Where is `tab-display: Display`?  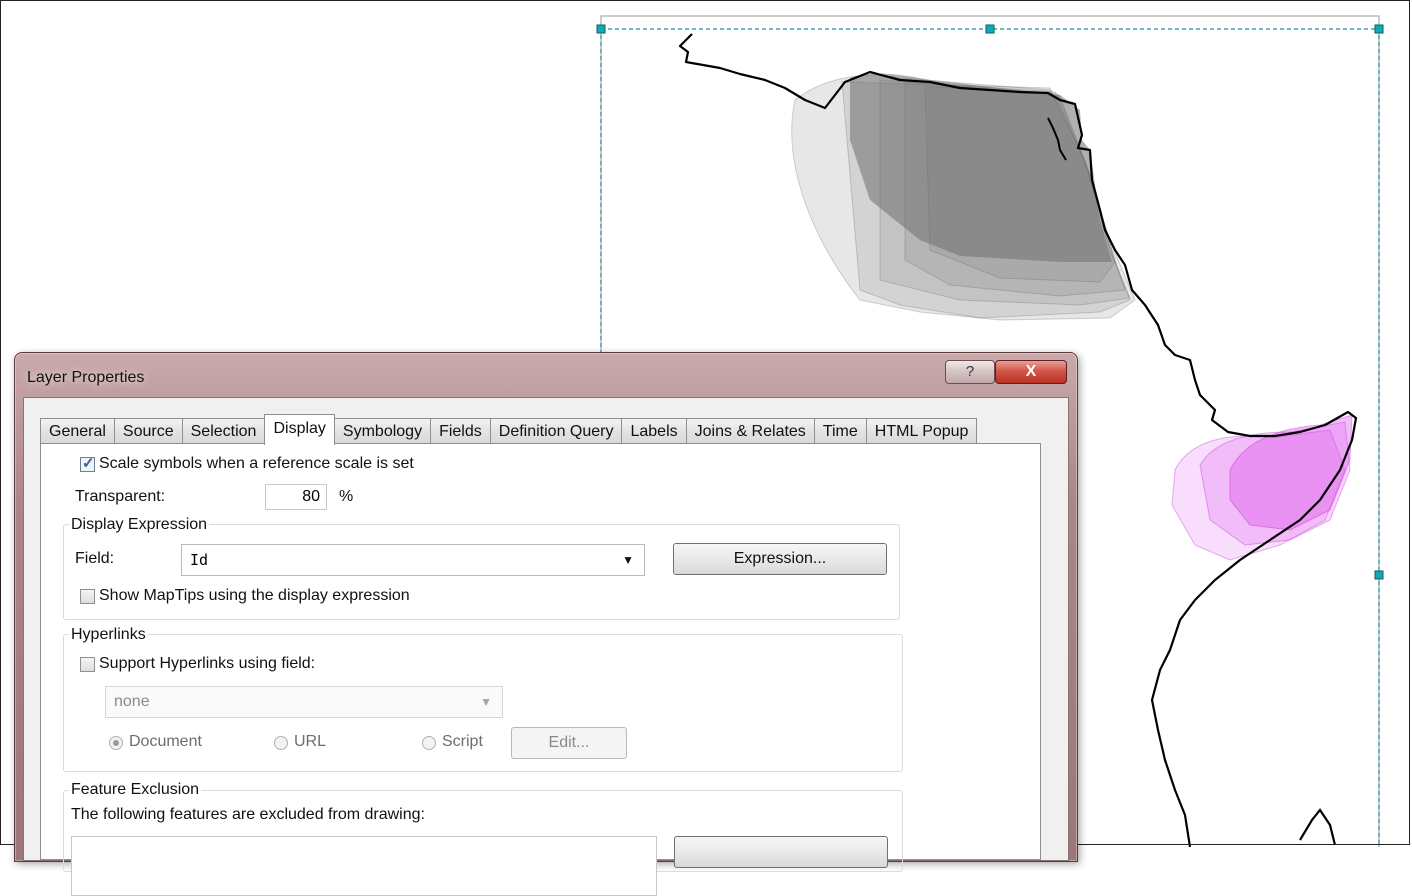 tab-display: Display is located at coordinates (299, 429).